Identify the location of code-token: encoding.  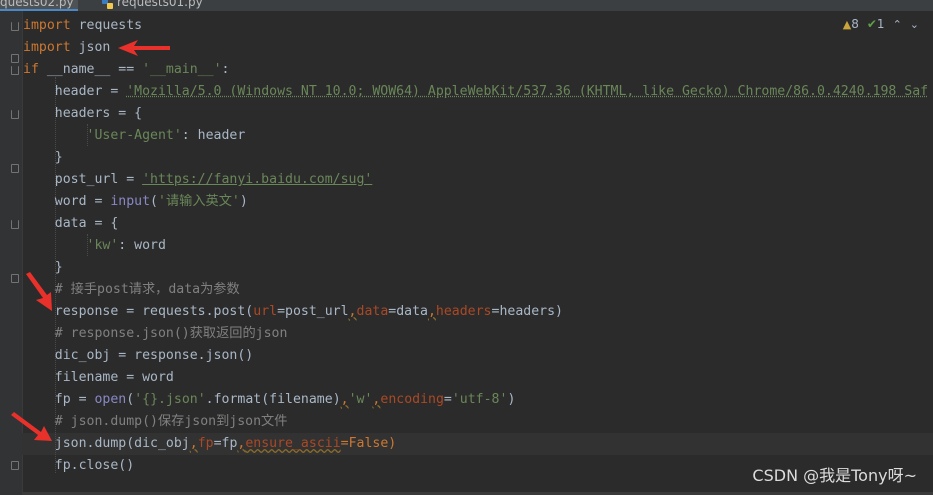
(412, 399).